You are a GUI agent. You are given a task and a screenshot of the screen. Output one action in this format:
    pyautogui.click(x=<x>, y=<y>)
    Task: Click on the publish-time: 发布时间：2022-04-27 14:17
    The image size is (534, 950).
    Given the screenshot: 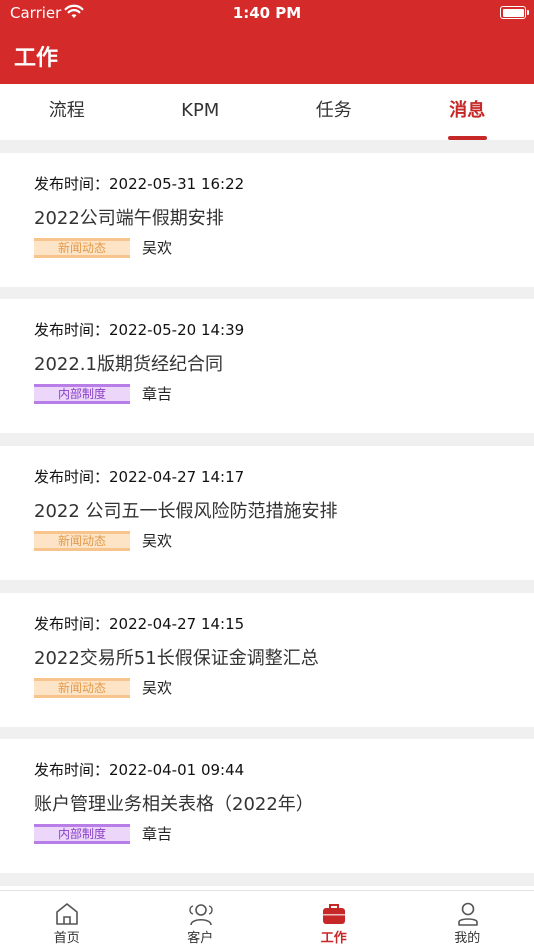 What is the action you would take?
    pyautogui.click(x=139, y=477)
    